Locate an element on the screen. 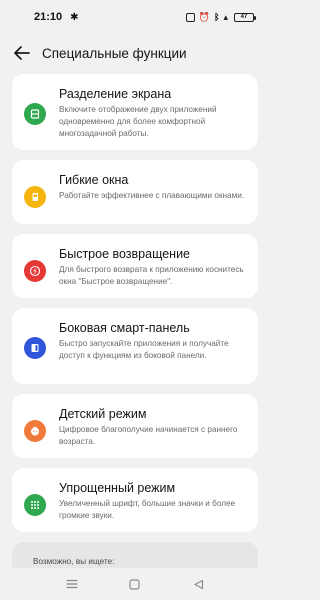 This screenshot has height=600, width=320. back-arrow-icon is located at coordinates (22, 53).